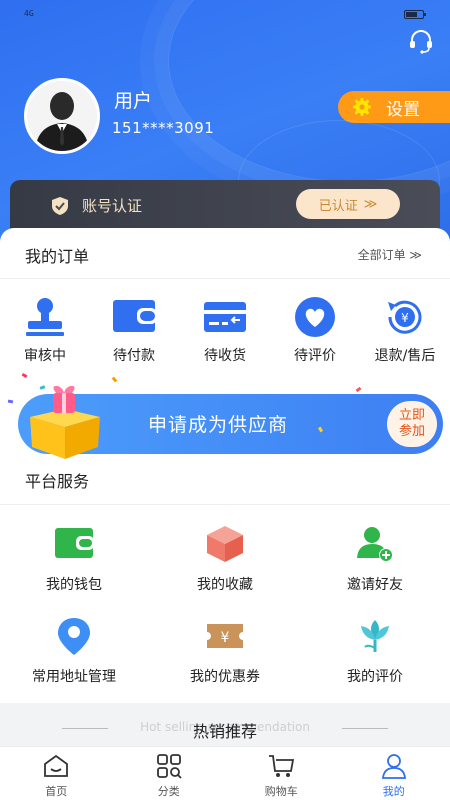 The width and height of the screenshot is (450, 800). What do you see at coordinates (112, 206) in the screenshot?
I see `verify-label: 账号认证` at bounding box center [112, 206].